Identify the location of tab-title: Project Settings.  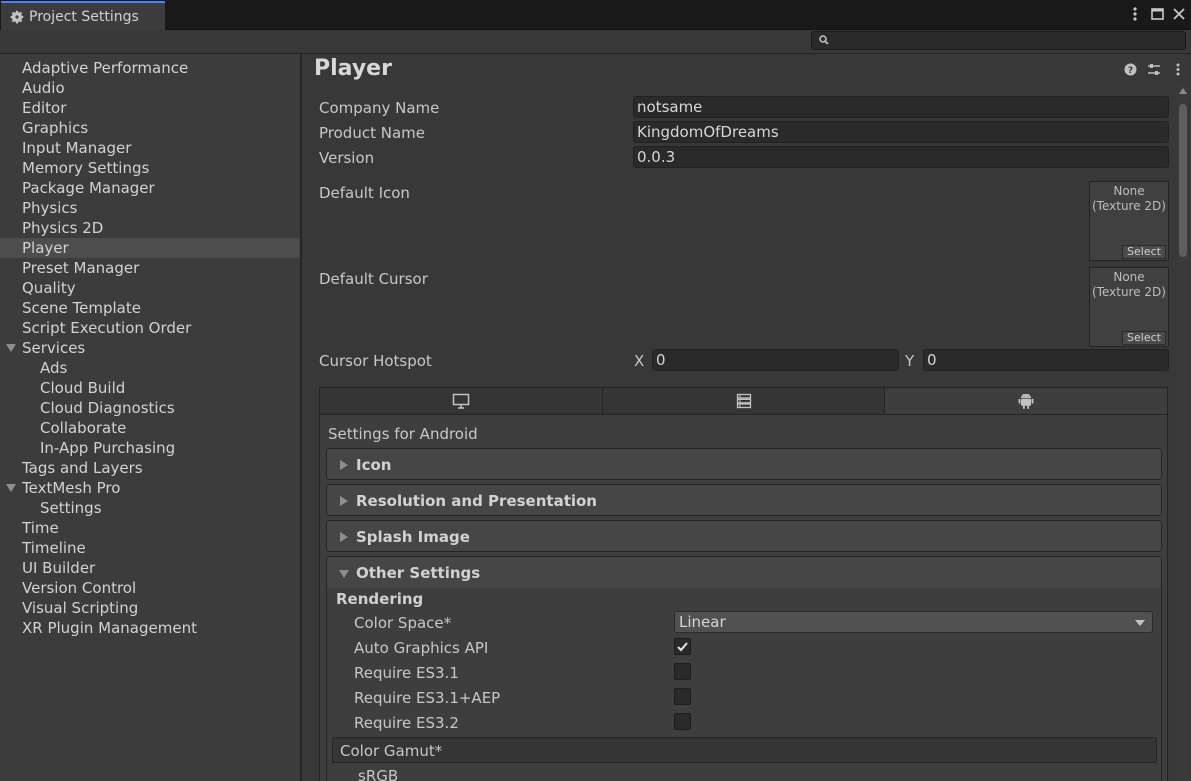
(84, 16).